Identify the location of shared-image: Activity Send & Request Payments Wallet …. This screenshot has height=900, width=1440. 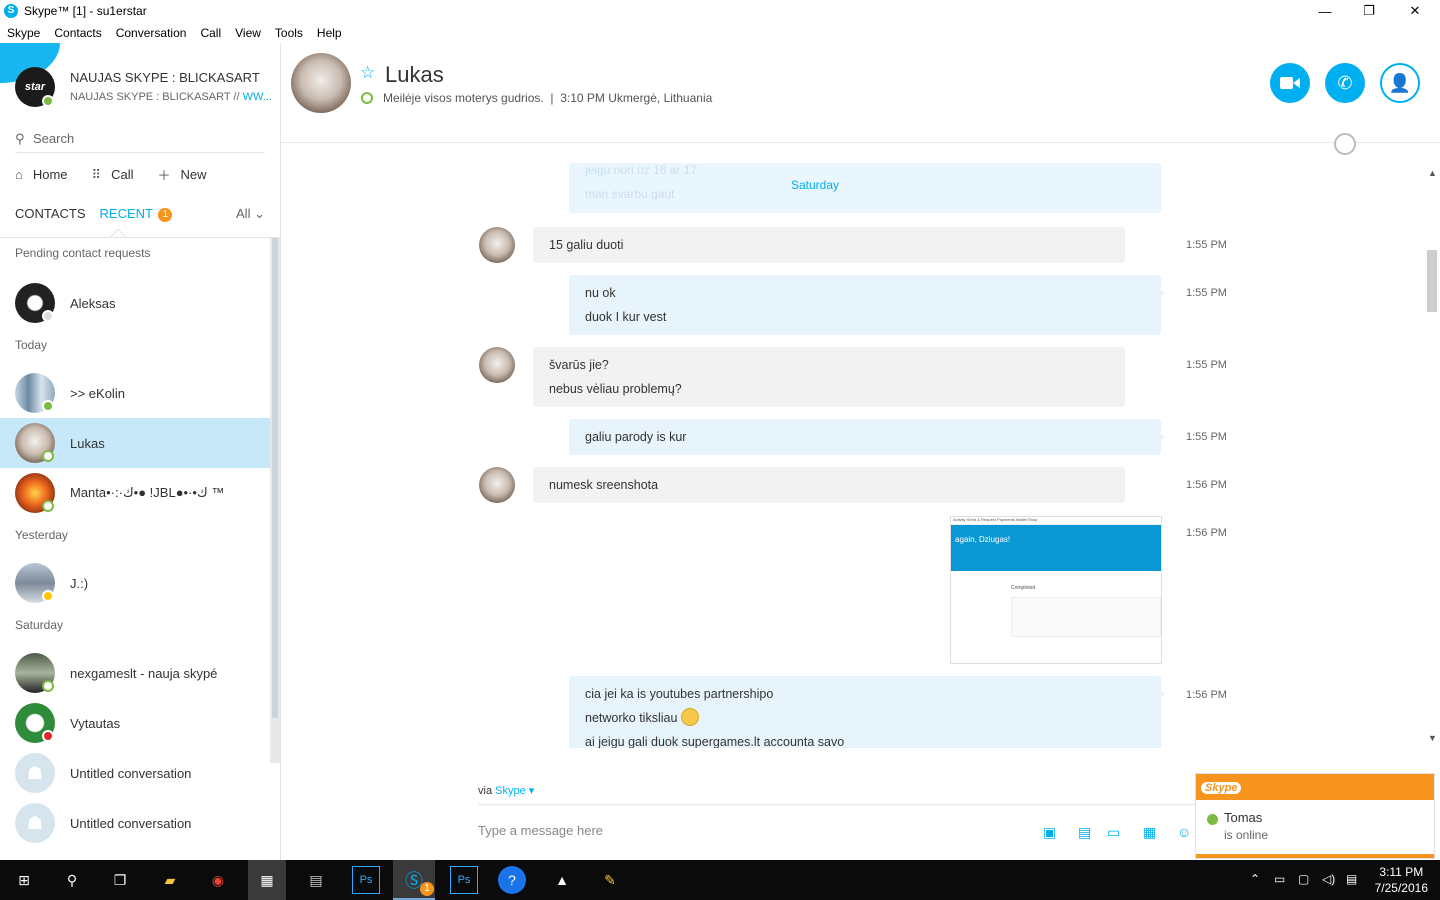
(1056, 590).